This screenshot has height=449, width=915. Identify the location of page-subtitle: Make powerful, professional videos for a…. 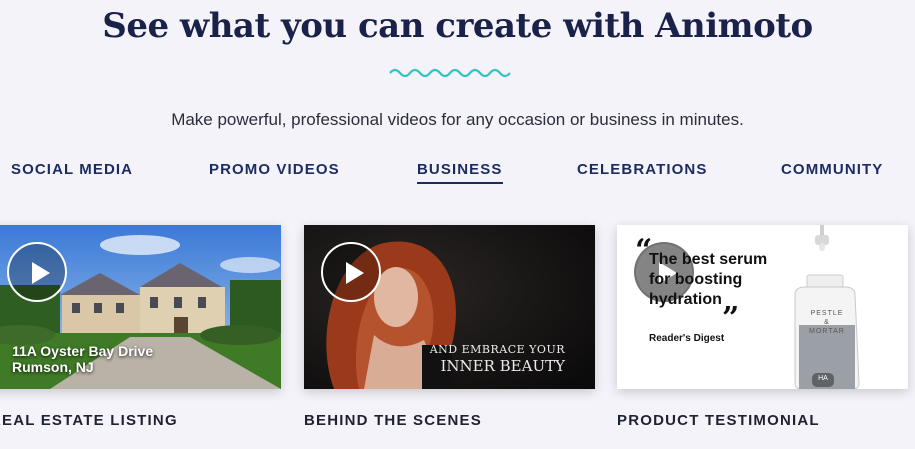
(457, 119).